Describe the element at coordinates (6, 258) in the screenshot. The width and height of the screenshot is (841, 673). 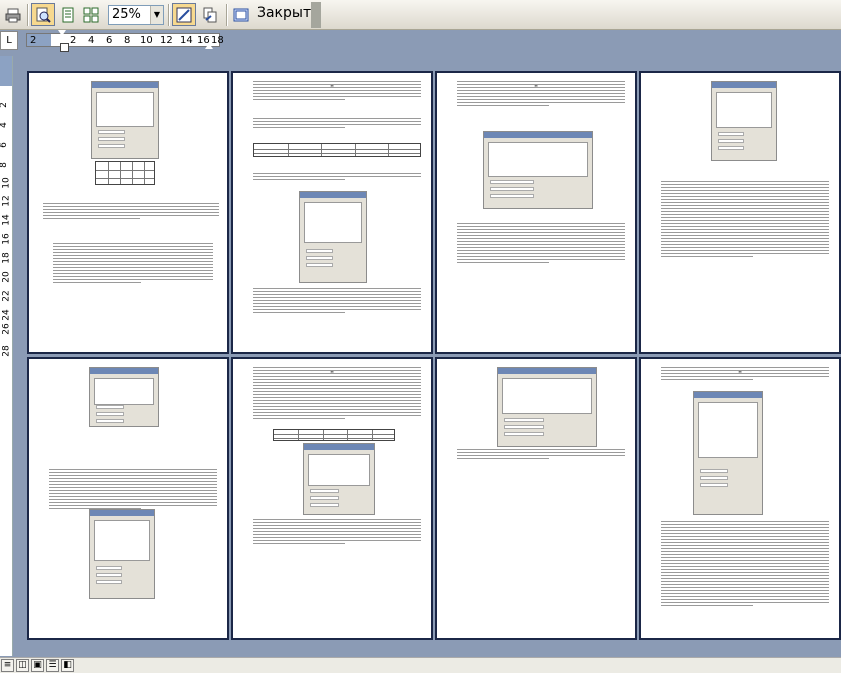
I see `ruler-tick: 18` at that location.